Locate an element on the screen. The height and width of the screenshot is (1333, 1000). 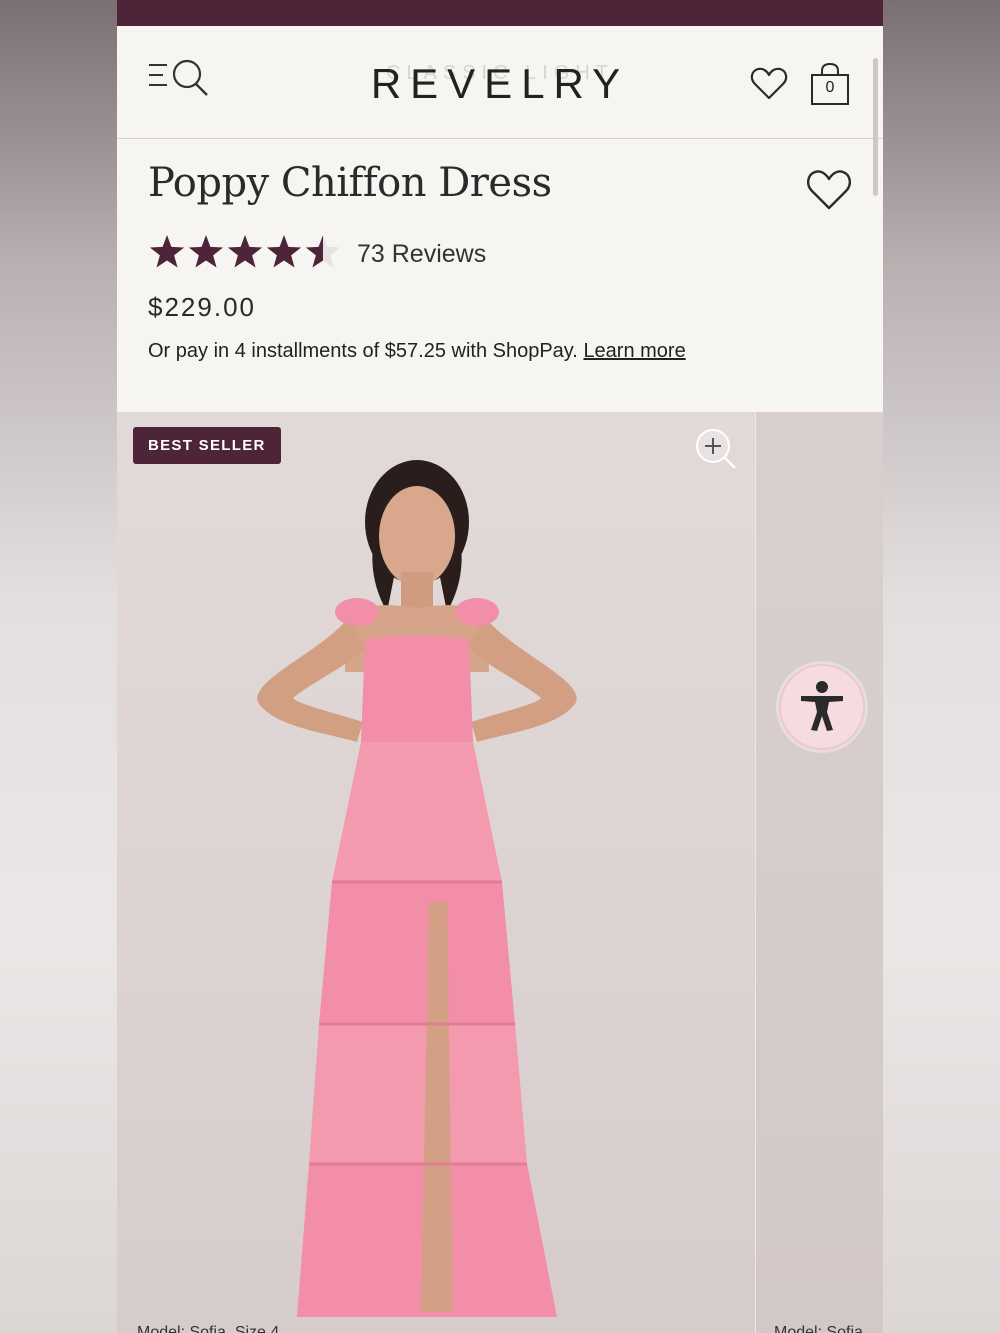
site-header: CLASSIC LIGHT REVELRY 0 is located at coordinates (500, 82).